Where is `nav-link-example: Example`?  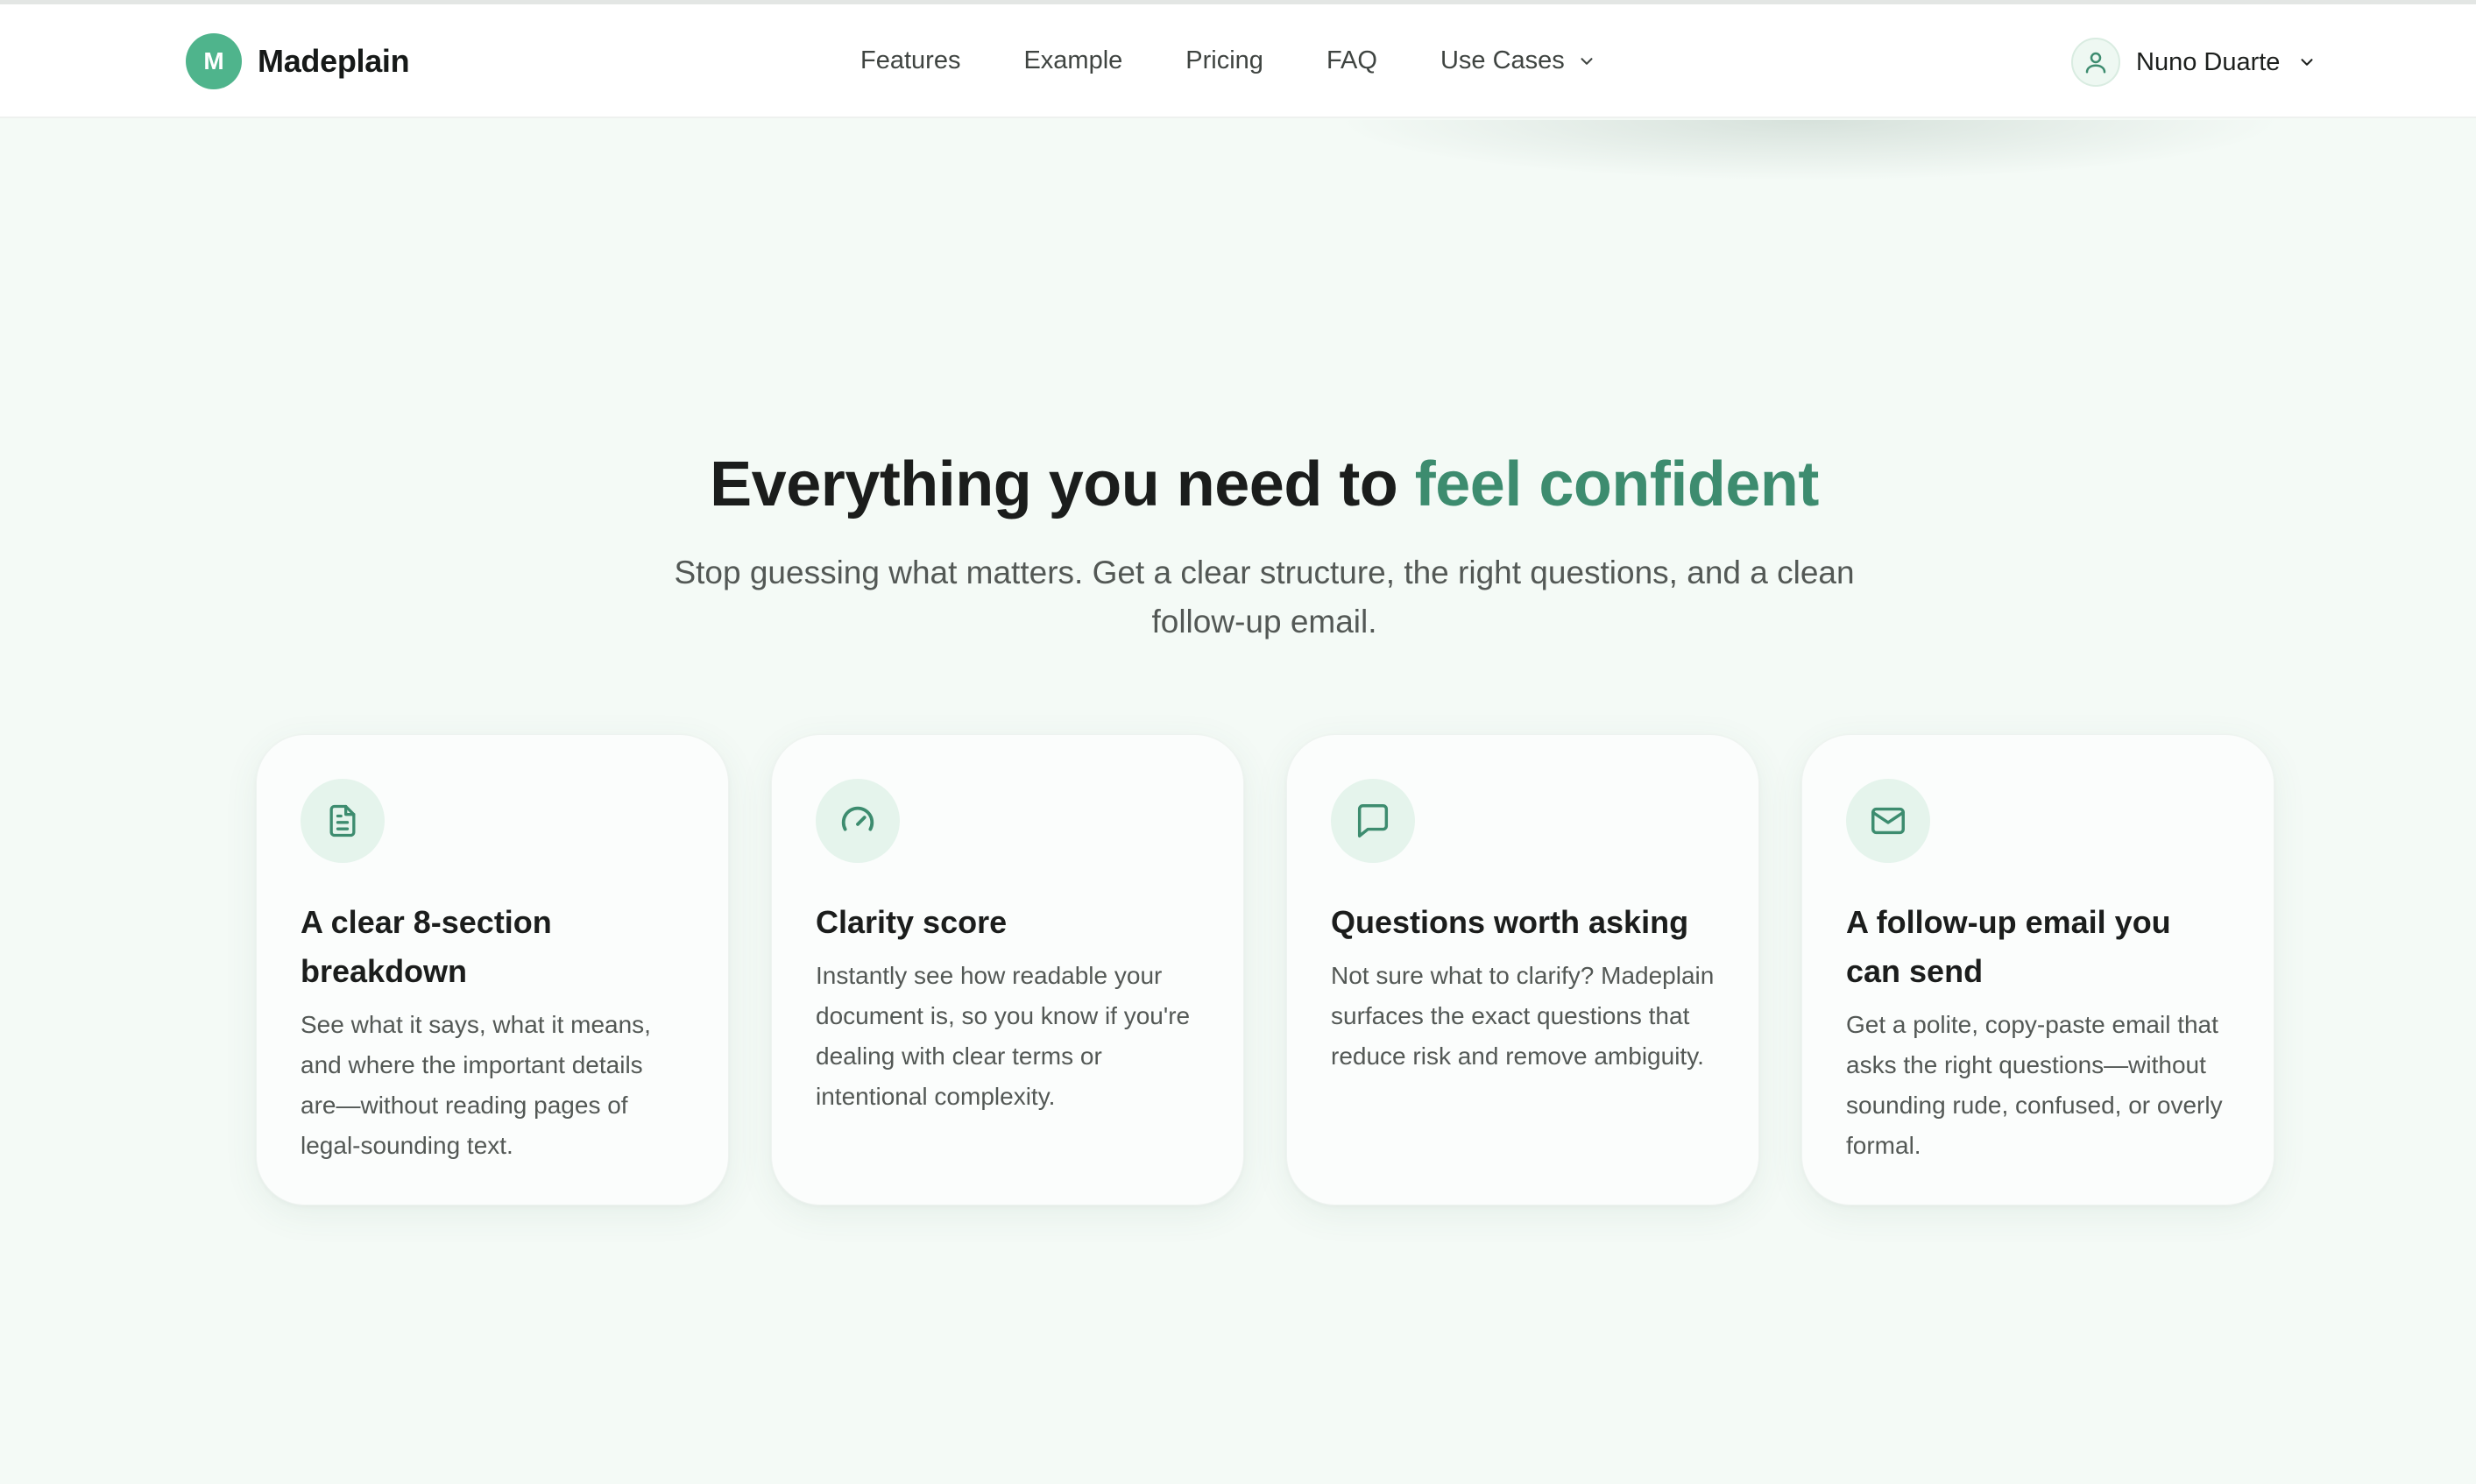 nav-link-example: Example is located at coordinates (1072, 61).